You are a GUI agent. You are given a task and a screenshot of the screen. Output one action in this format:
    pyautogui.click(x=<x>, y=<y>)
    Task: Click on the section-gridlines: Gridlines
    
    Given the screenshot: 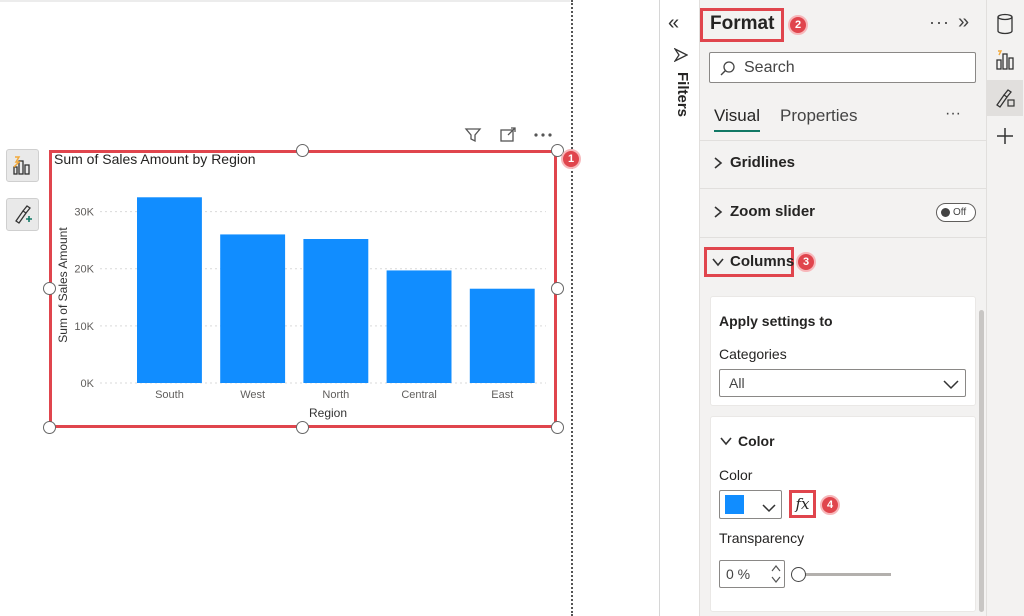 What is the action you would take?
    pyautogui.click(x=752, y=162)
    